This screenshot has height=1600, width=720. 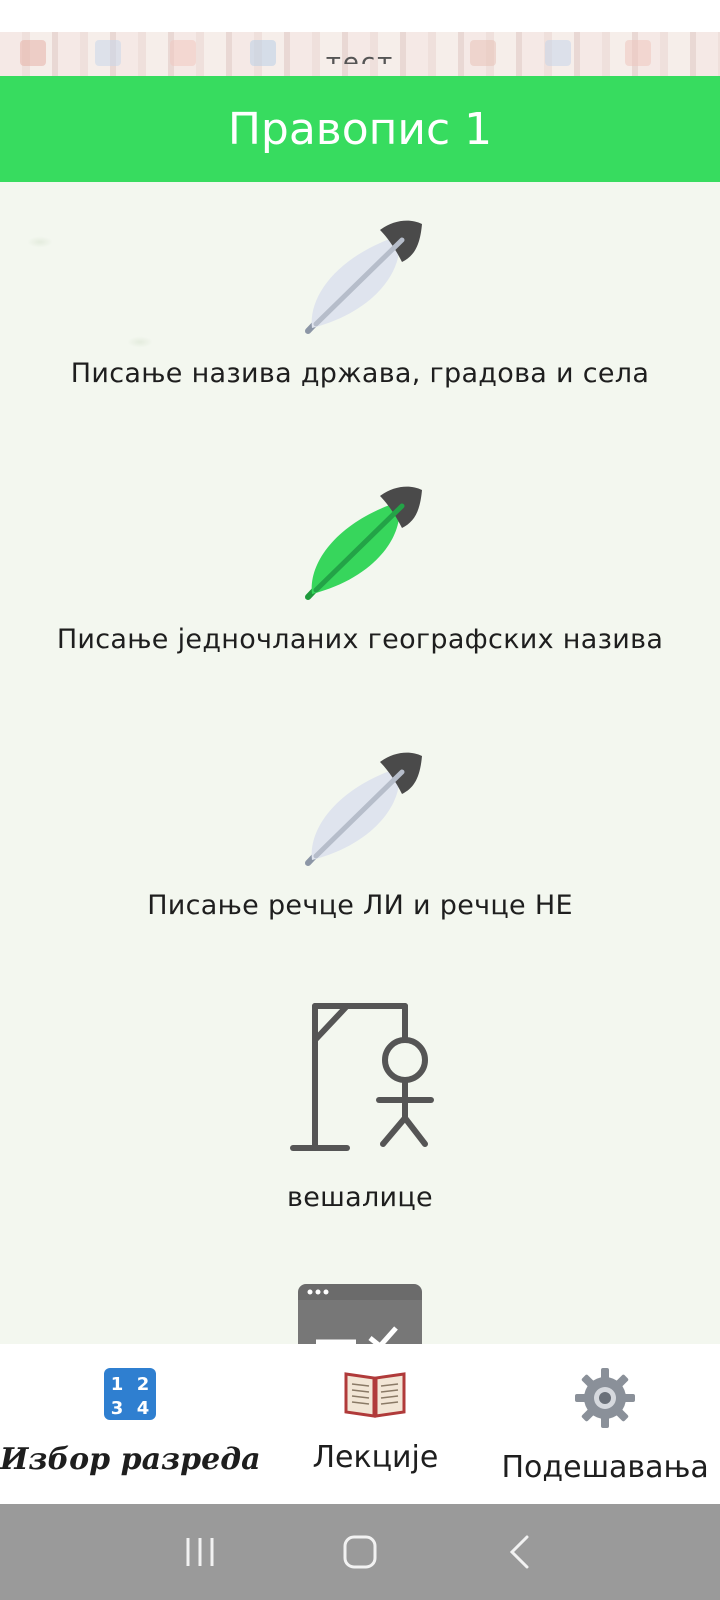 What do you see at coordinates (117, 1384) in the screenshot?
I see `svg-text: 1` at bounding box center [117, 1384].